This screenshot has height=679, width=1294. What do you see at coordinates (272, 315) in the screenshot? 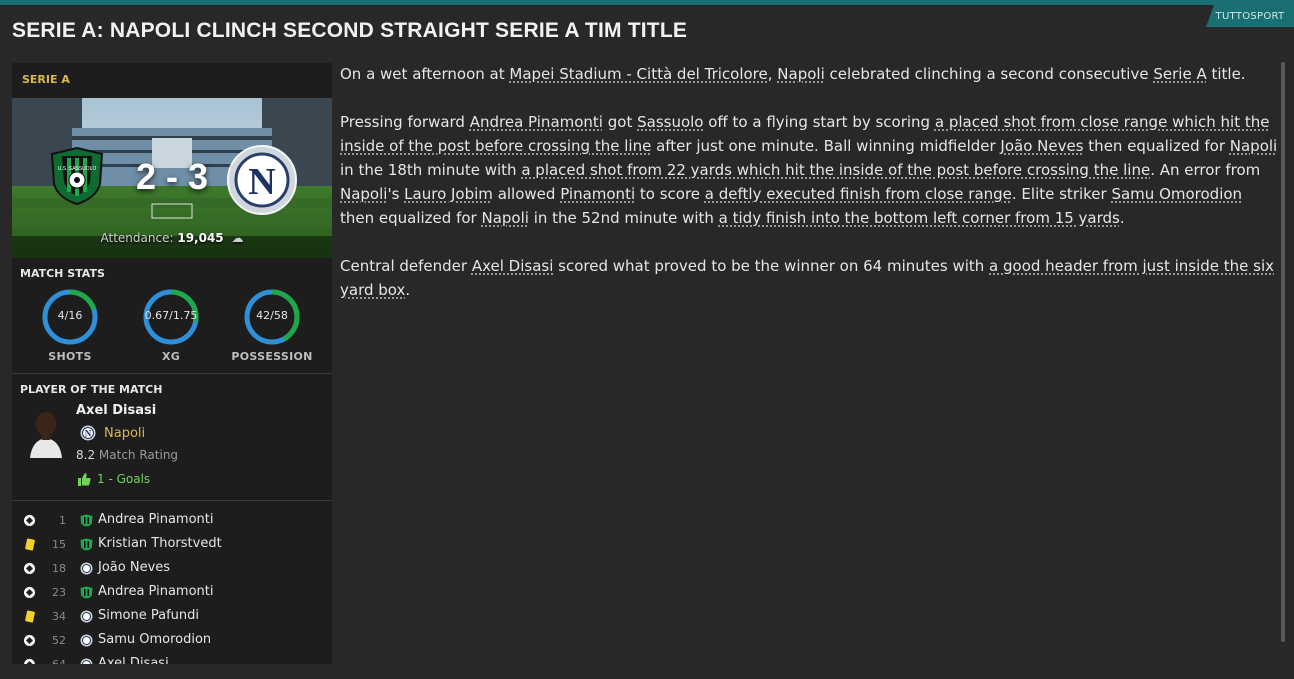
I see `possession-value: 42/58` at bounding box center [272, 315].